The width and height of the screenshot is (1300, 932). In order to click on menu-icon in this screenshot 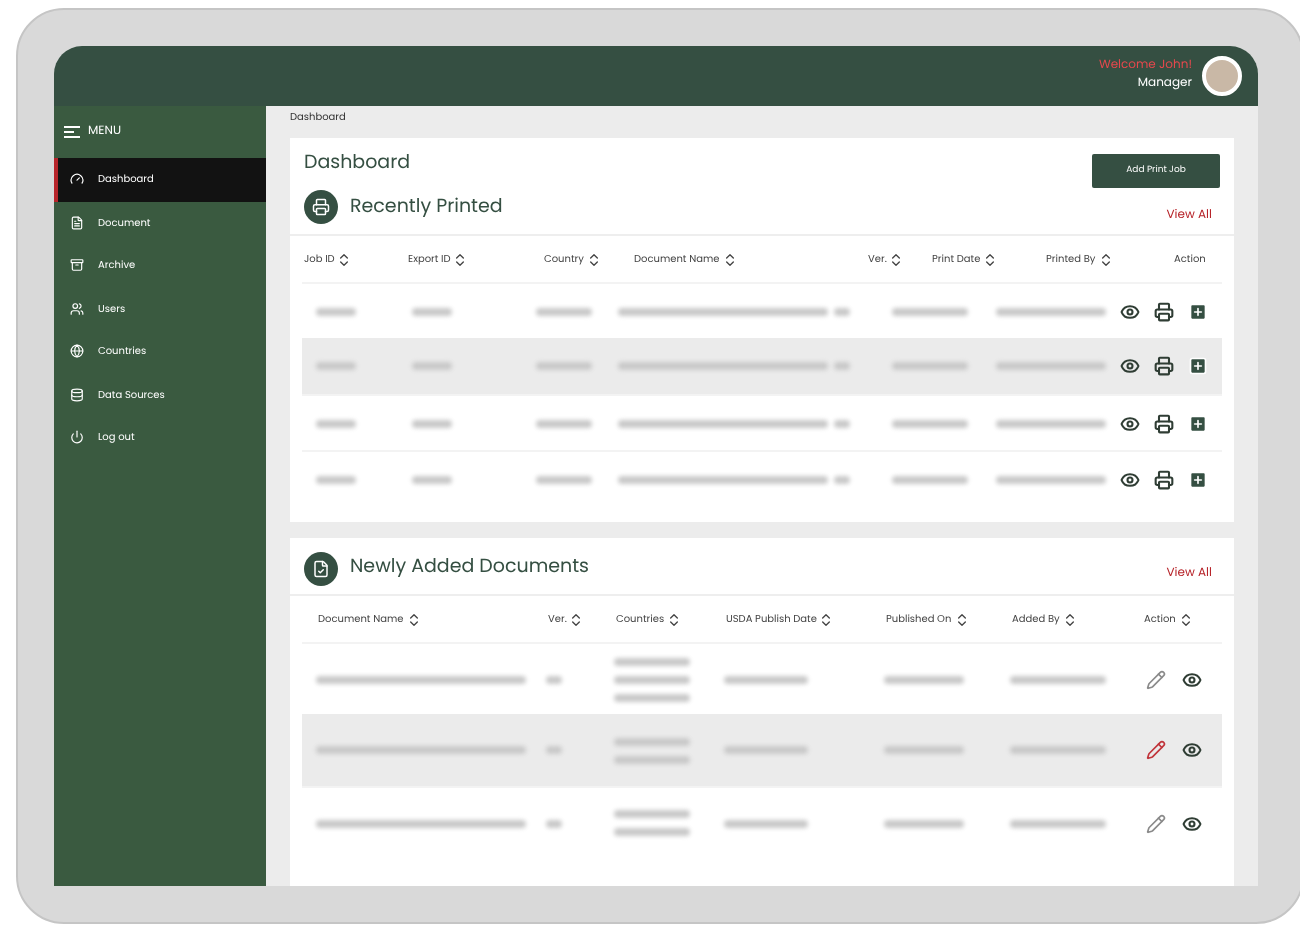, I will do `click(72, 132)`.